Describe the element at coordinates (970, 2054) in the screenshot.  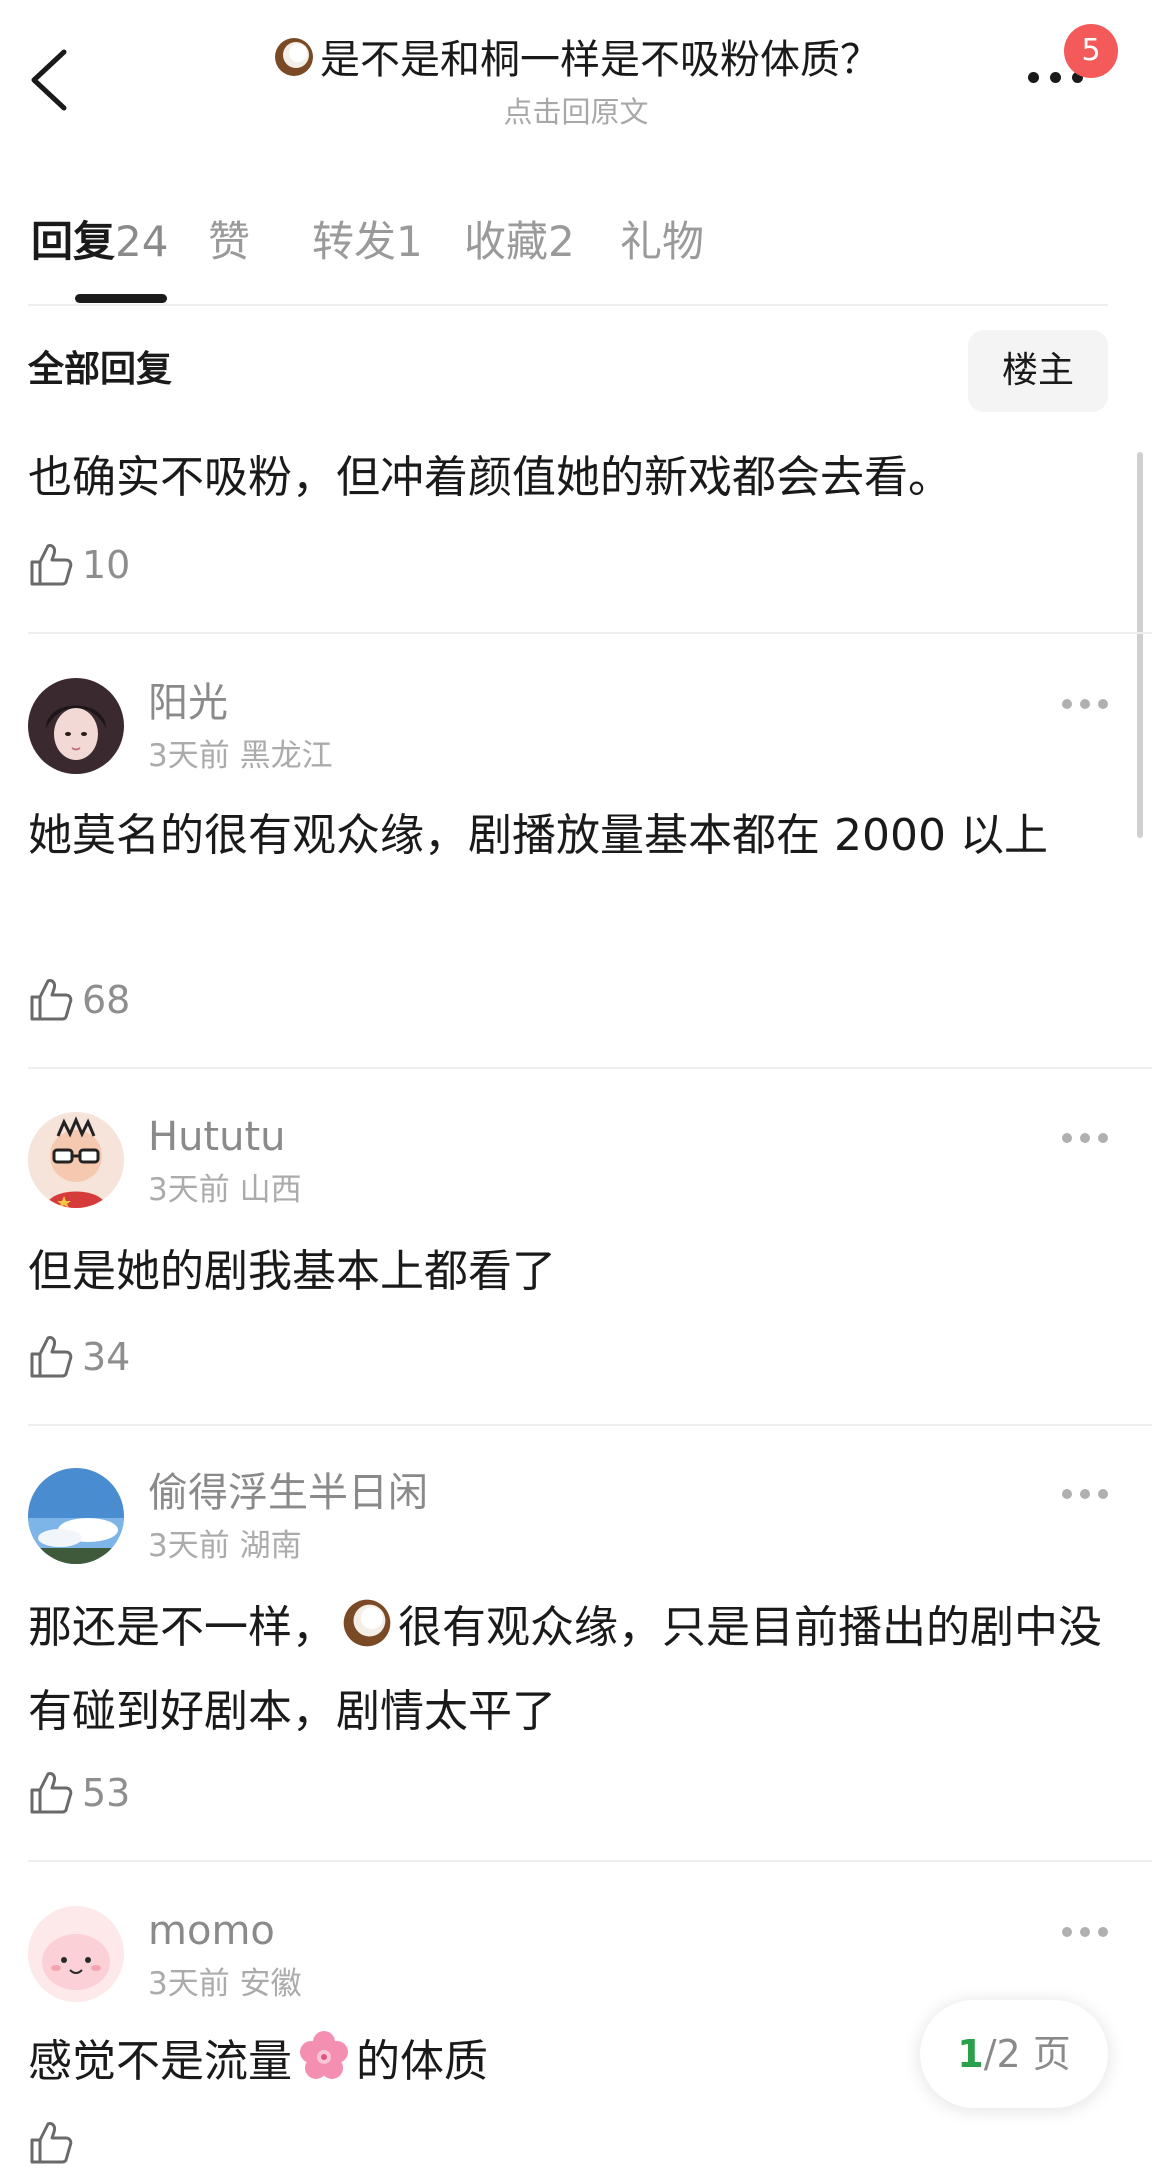
I see `current-page: 1` at that location.